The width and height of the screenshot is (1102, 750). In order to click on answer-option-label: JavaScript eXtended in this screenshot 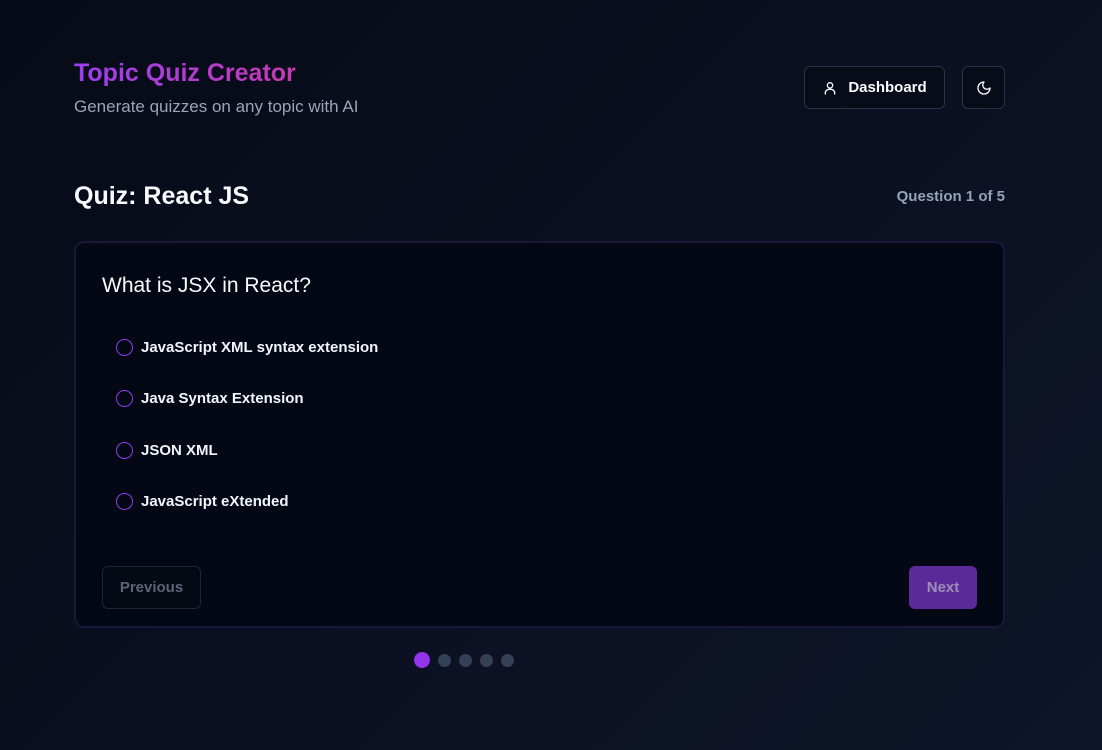, I will do `click(215, 501)`.